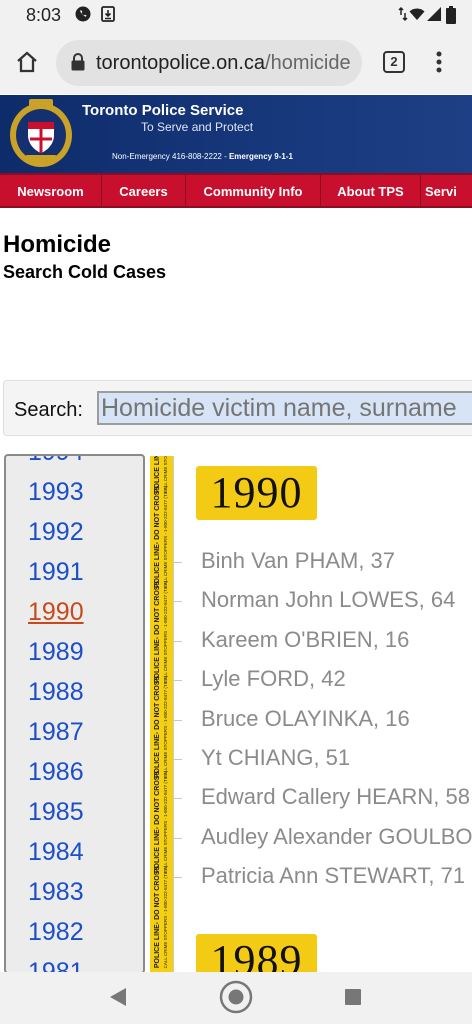 The width and height of the screenshot is (472, 1024). Describe the element at coordinates (48, 410) in the screenshot. I see `search-label: Search:` at that location.